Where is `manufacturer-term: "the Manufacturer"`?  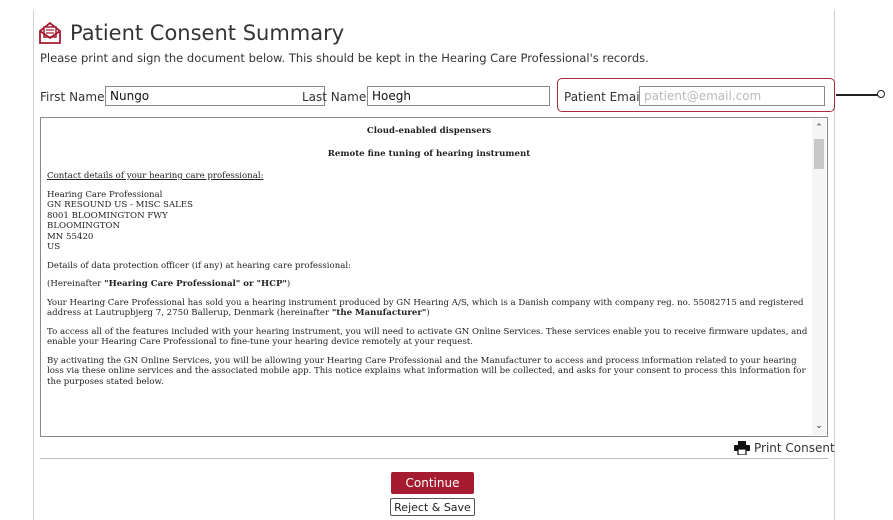 manufacturer-term: "the Manufacturer" is located at coordinates (379, 313).